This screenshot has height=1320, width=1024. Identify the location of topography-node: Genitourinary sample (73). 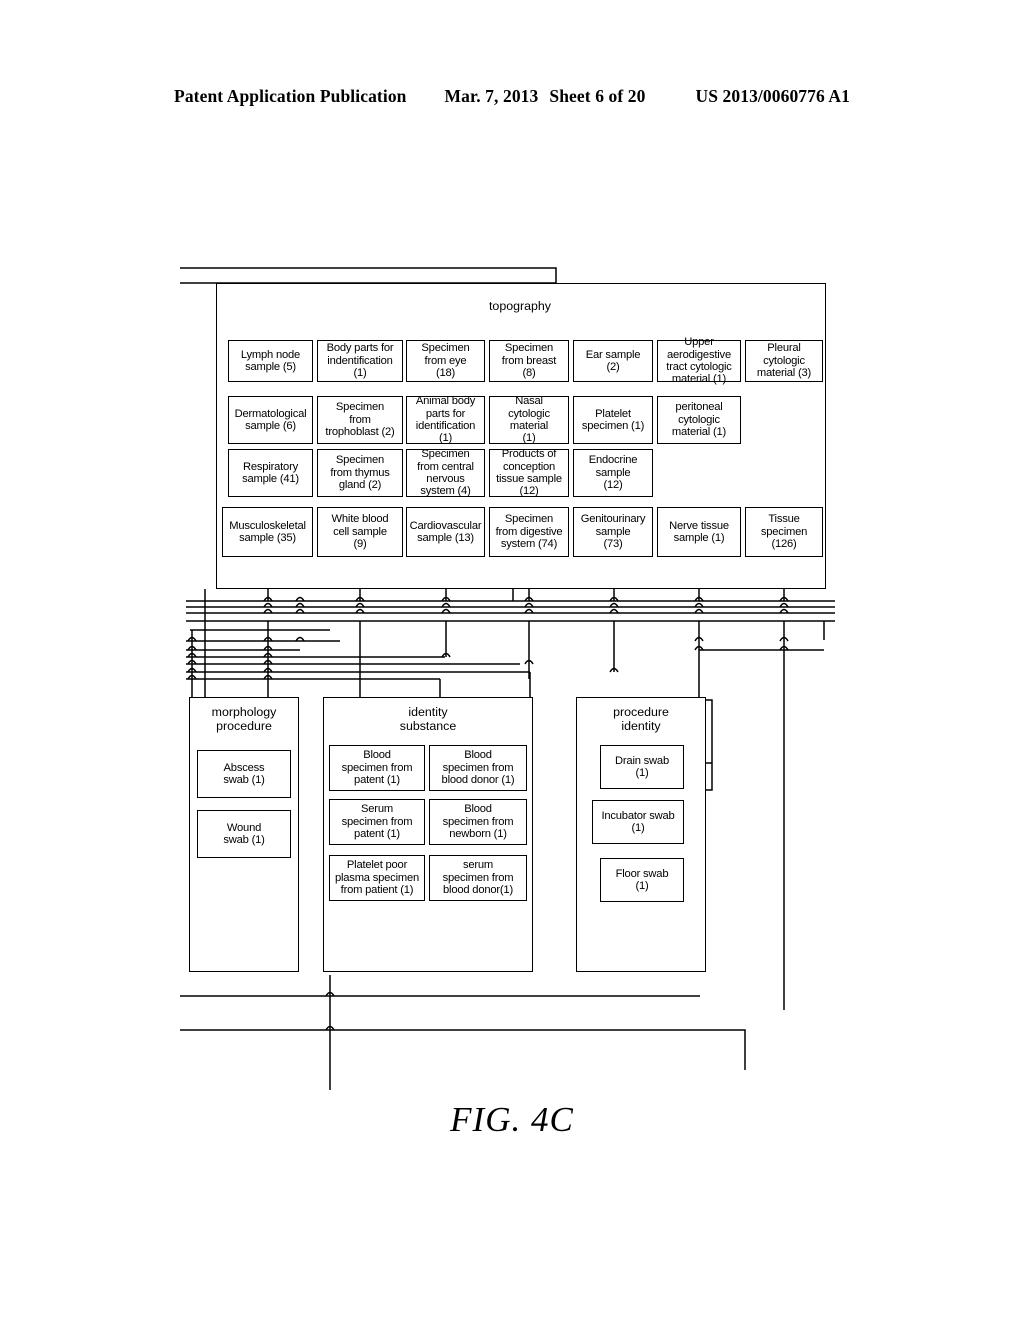
(613, 532).